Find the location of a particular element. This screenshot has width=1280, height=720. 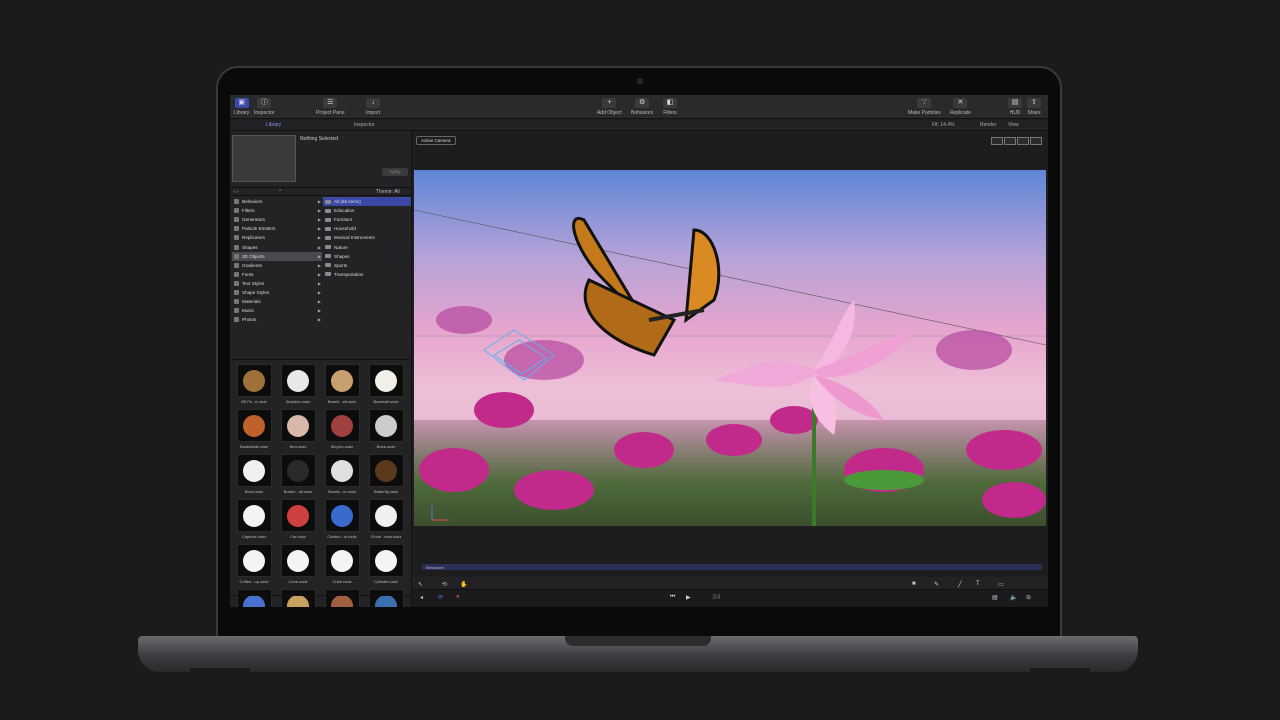

camera-select: Active Camera is located at coordinates (436, 140).